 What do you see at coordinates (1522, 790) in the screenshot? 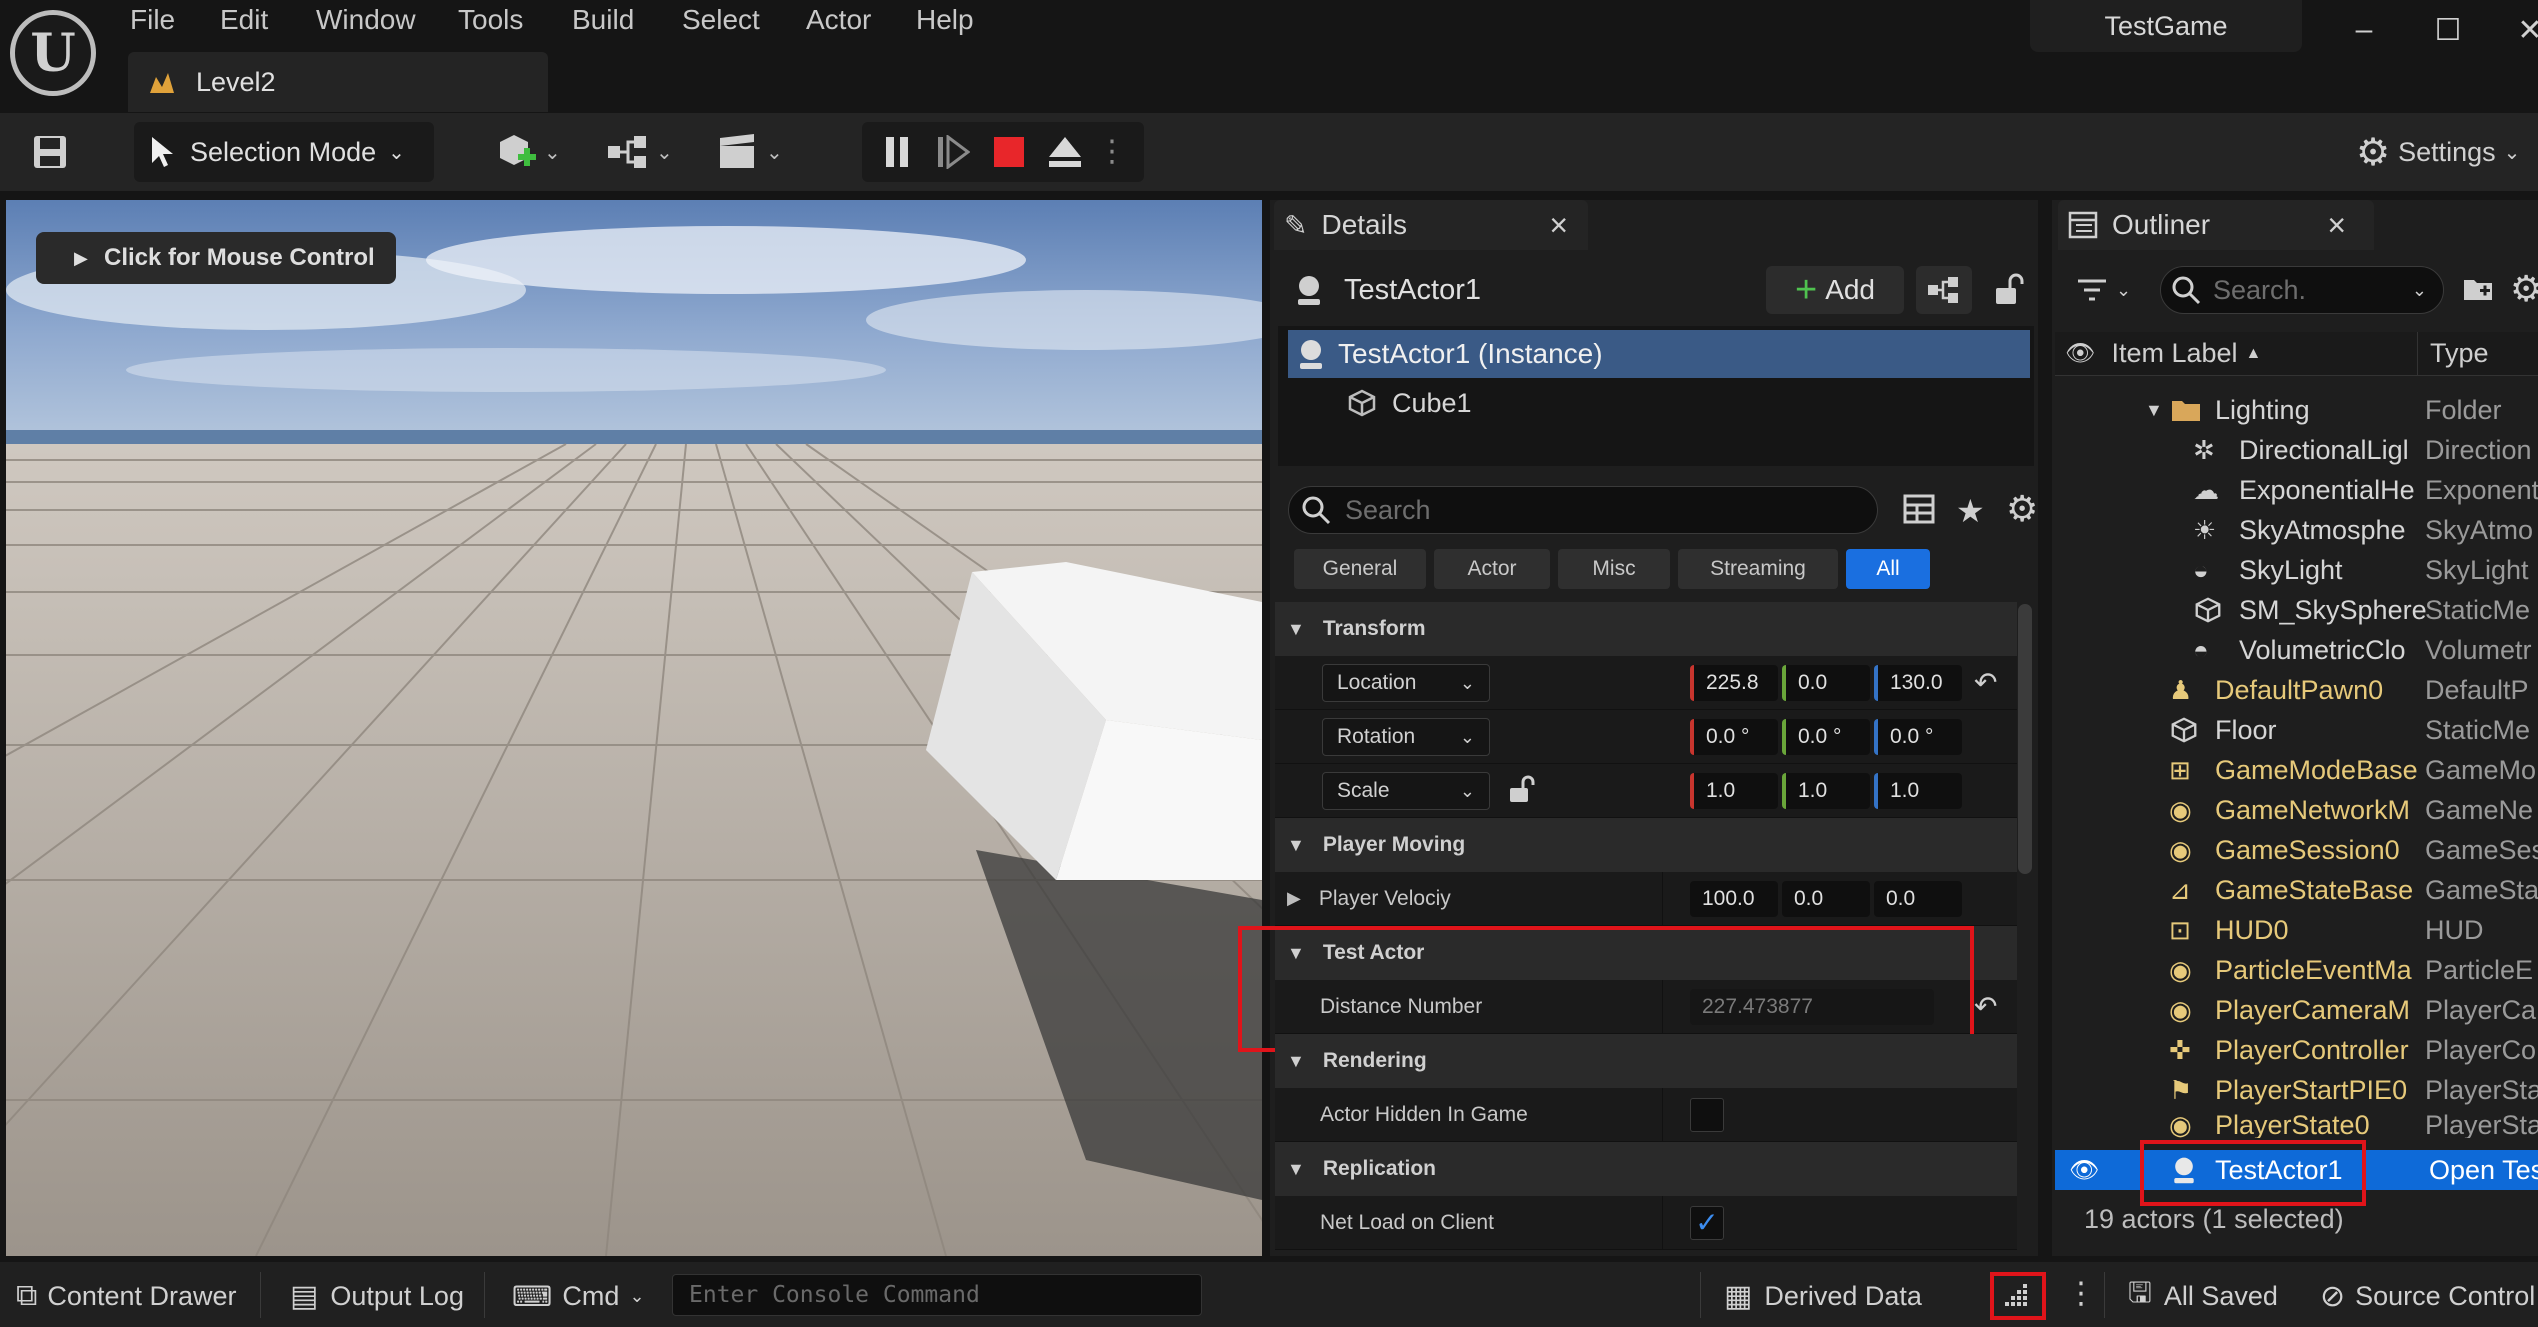
I see `scale-lock-icon` at bounding box center [1522, 790].